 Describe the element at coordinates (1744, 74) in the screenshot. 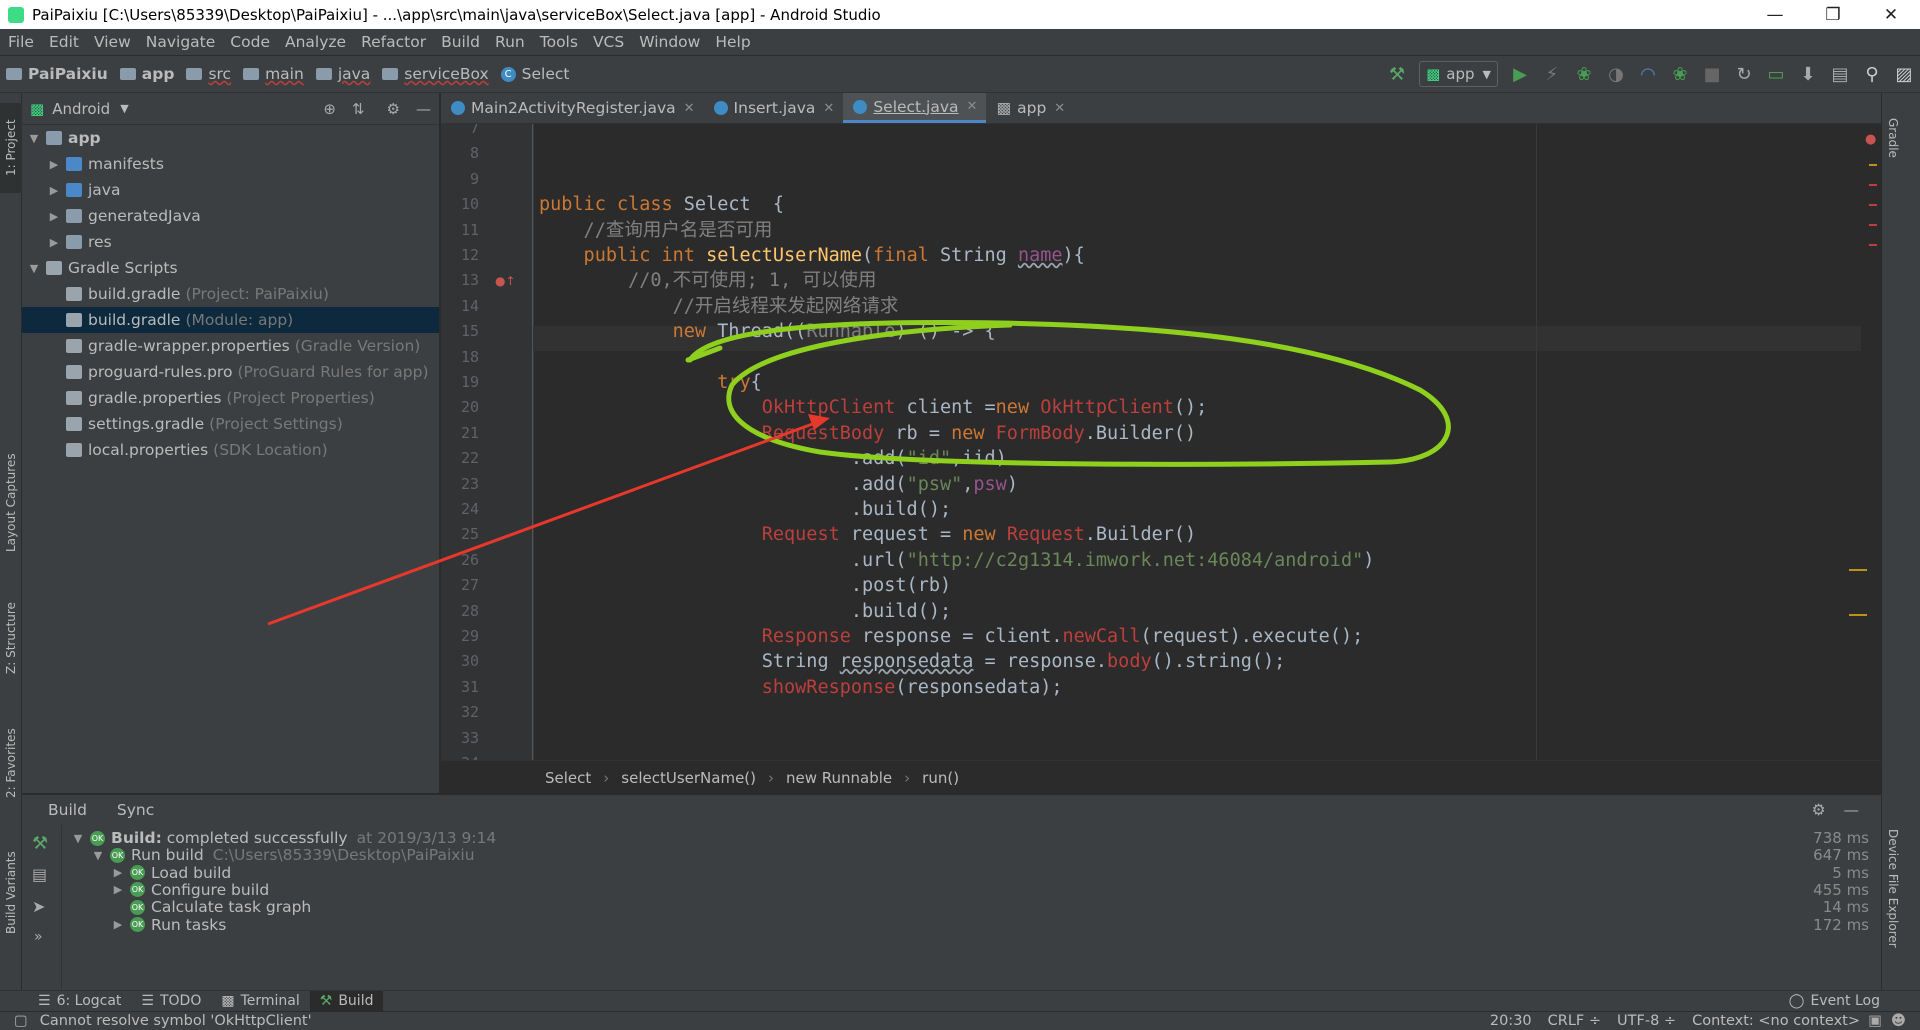

I see `sync-gradle-icon: ↻` at that location.